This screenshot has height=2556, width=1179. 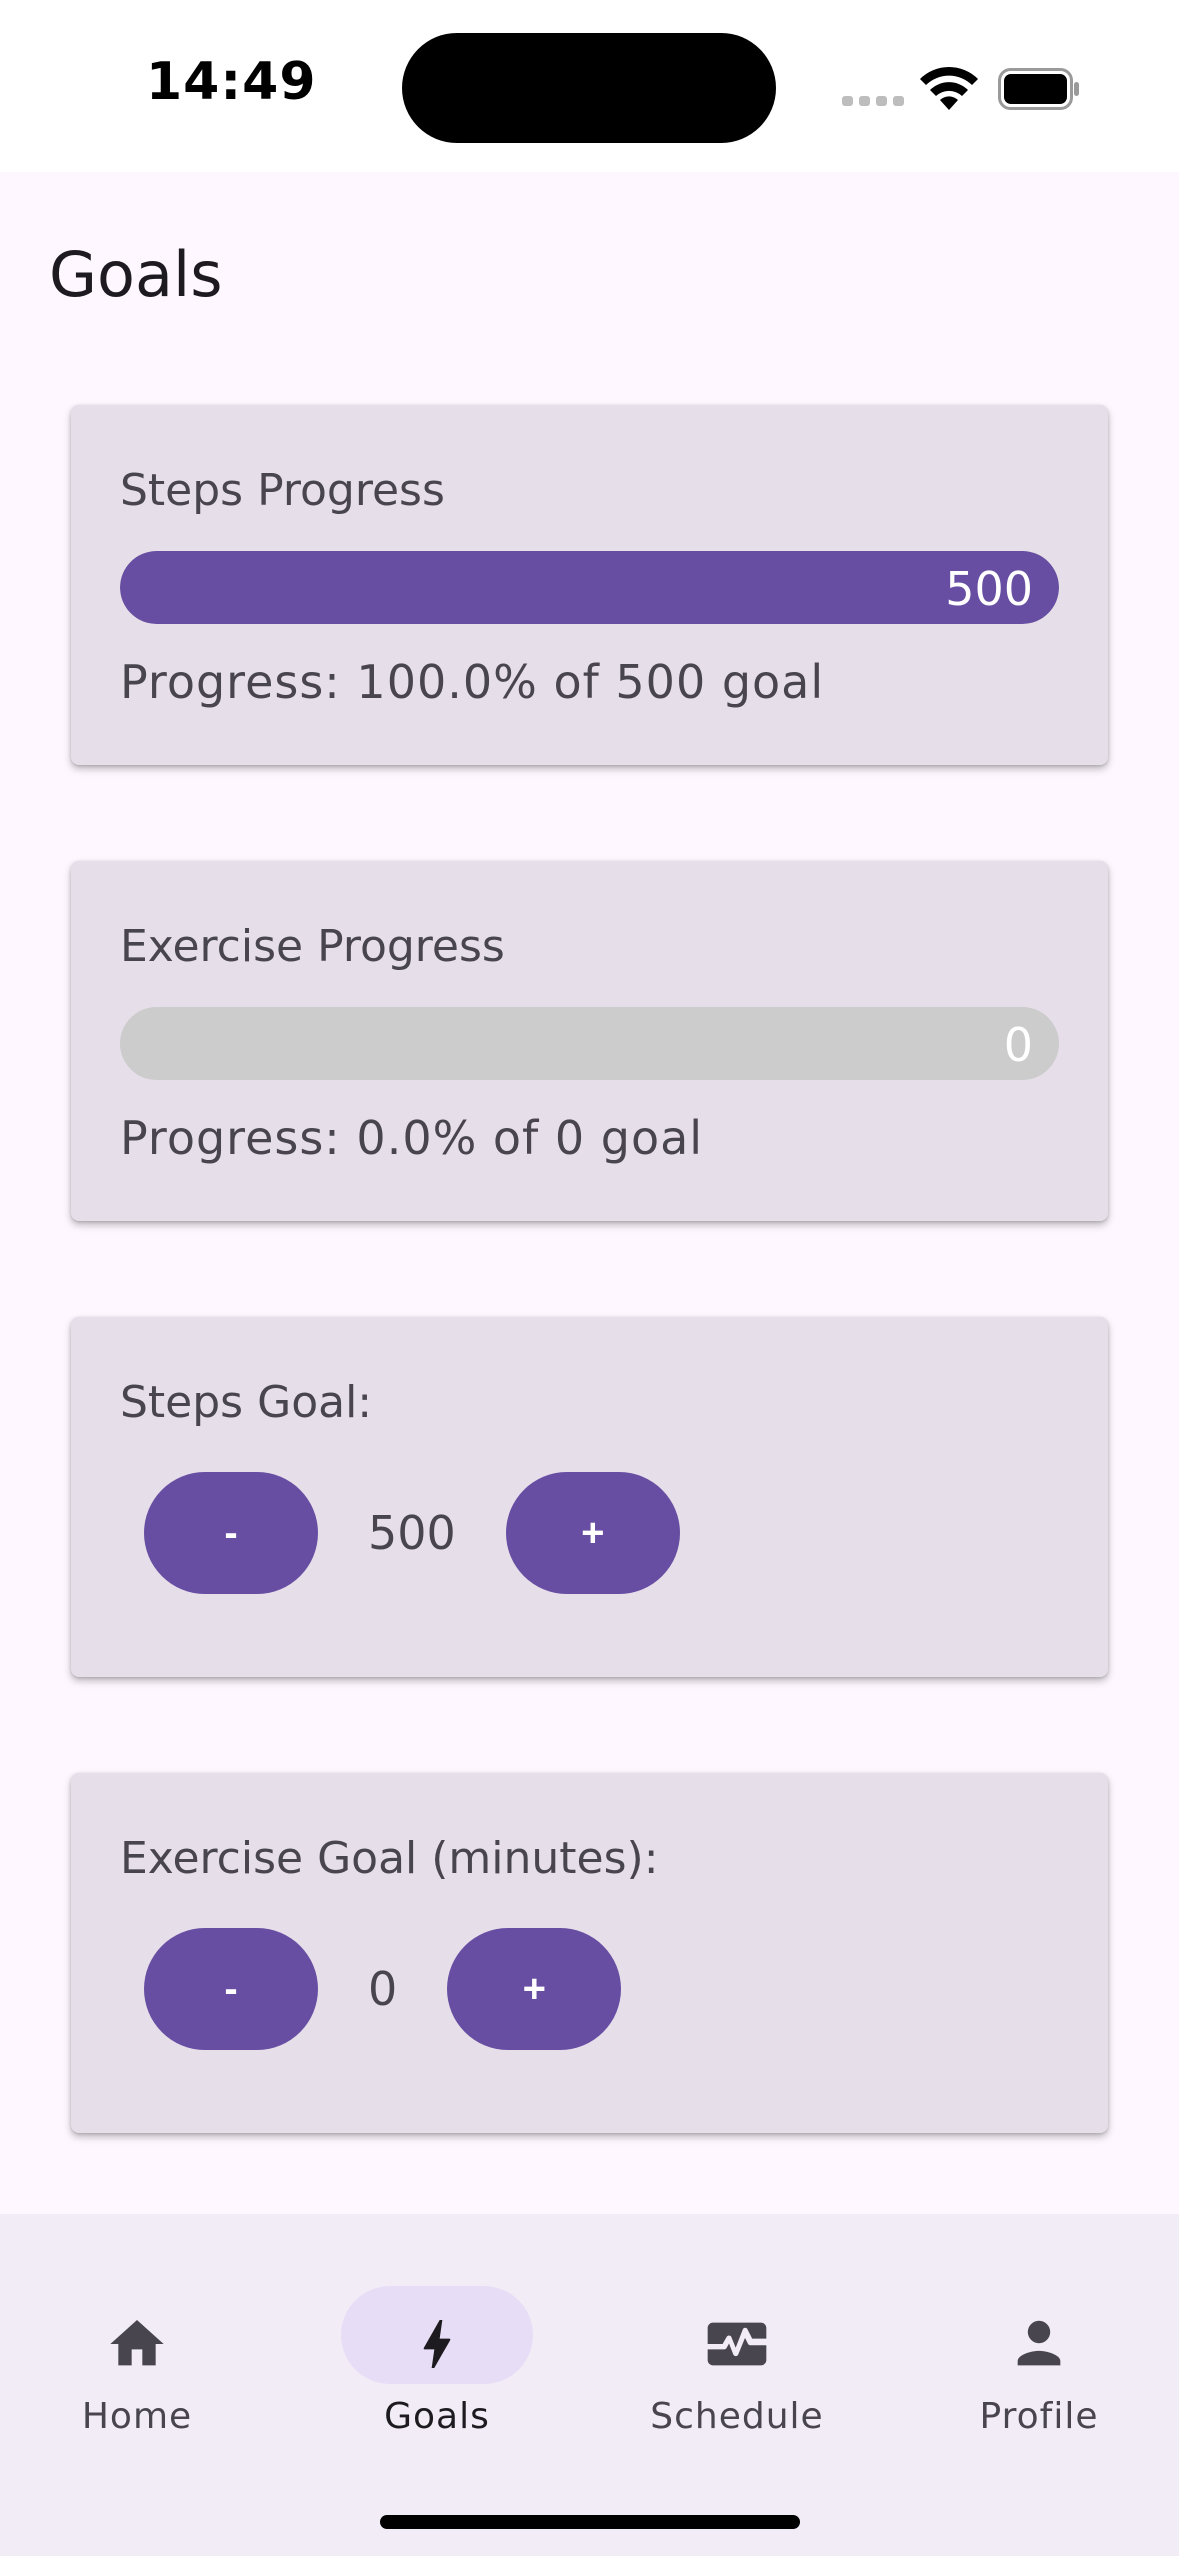 I want to click on wifi-icon, so click(x=949, y=88).